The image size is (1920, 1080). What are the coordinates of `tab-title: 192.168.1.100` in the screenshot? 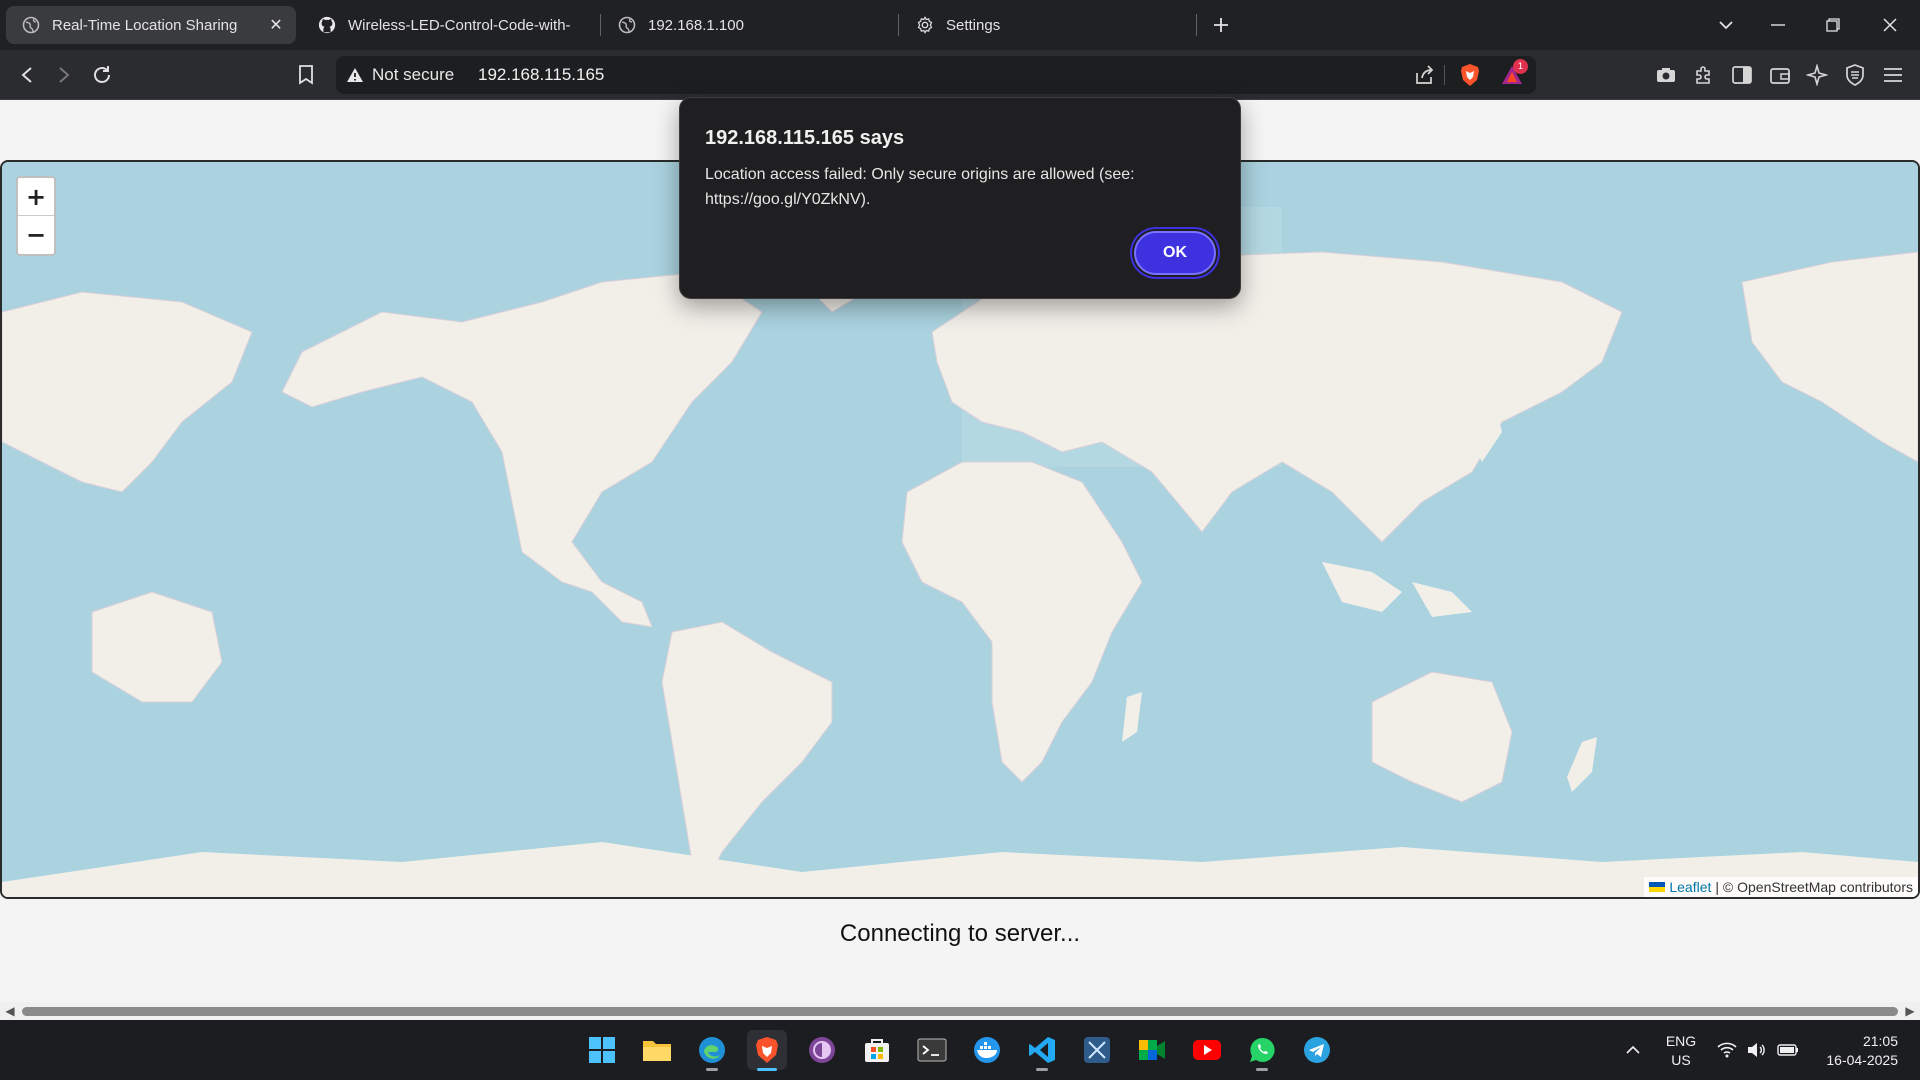 It's located at (696, 25).